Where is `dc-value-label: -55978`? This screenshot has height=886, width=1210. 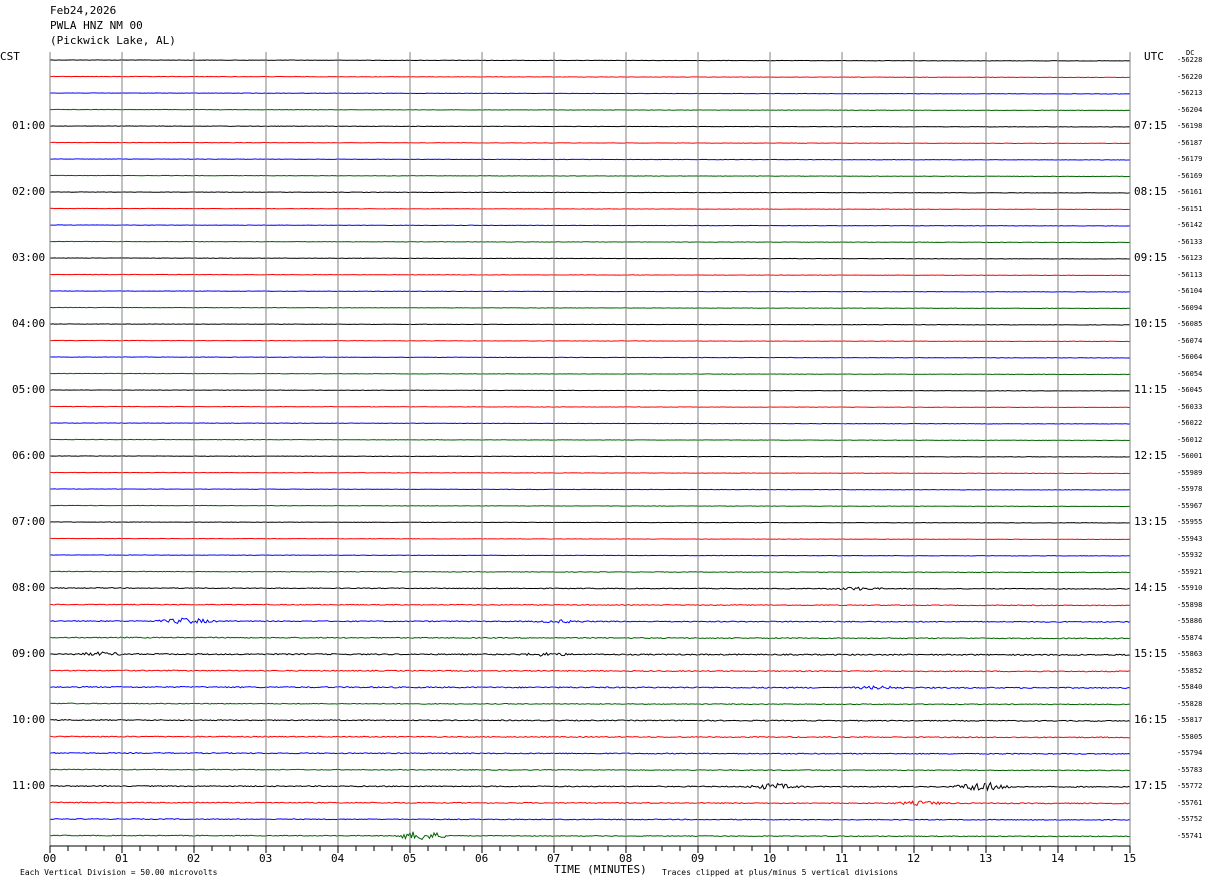
dc-value-label: -55978 is located at coordinates (1190, 489).